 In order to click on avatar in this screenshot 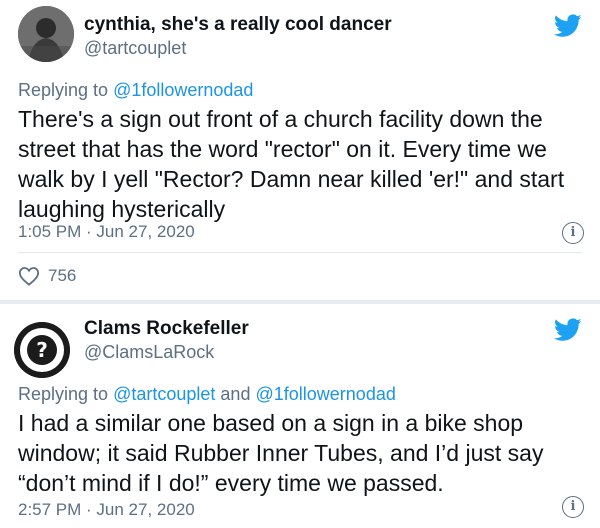, I will do `click(46, 34)`.